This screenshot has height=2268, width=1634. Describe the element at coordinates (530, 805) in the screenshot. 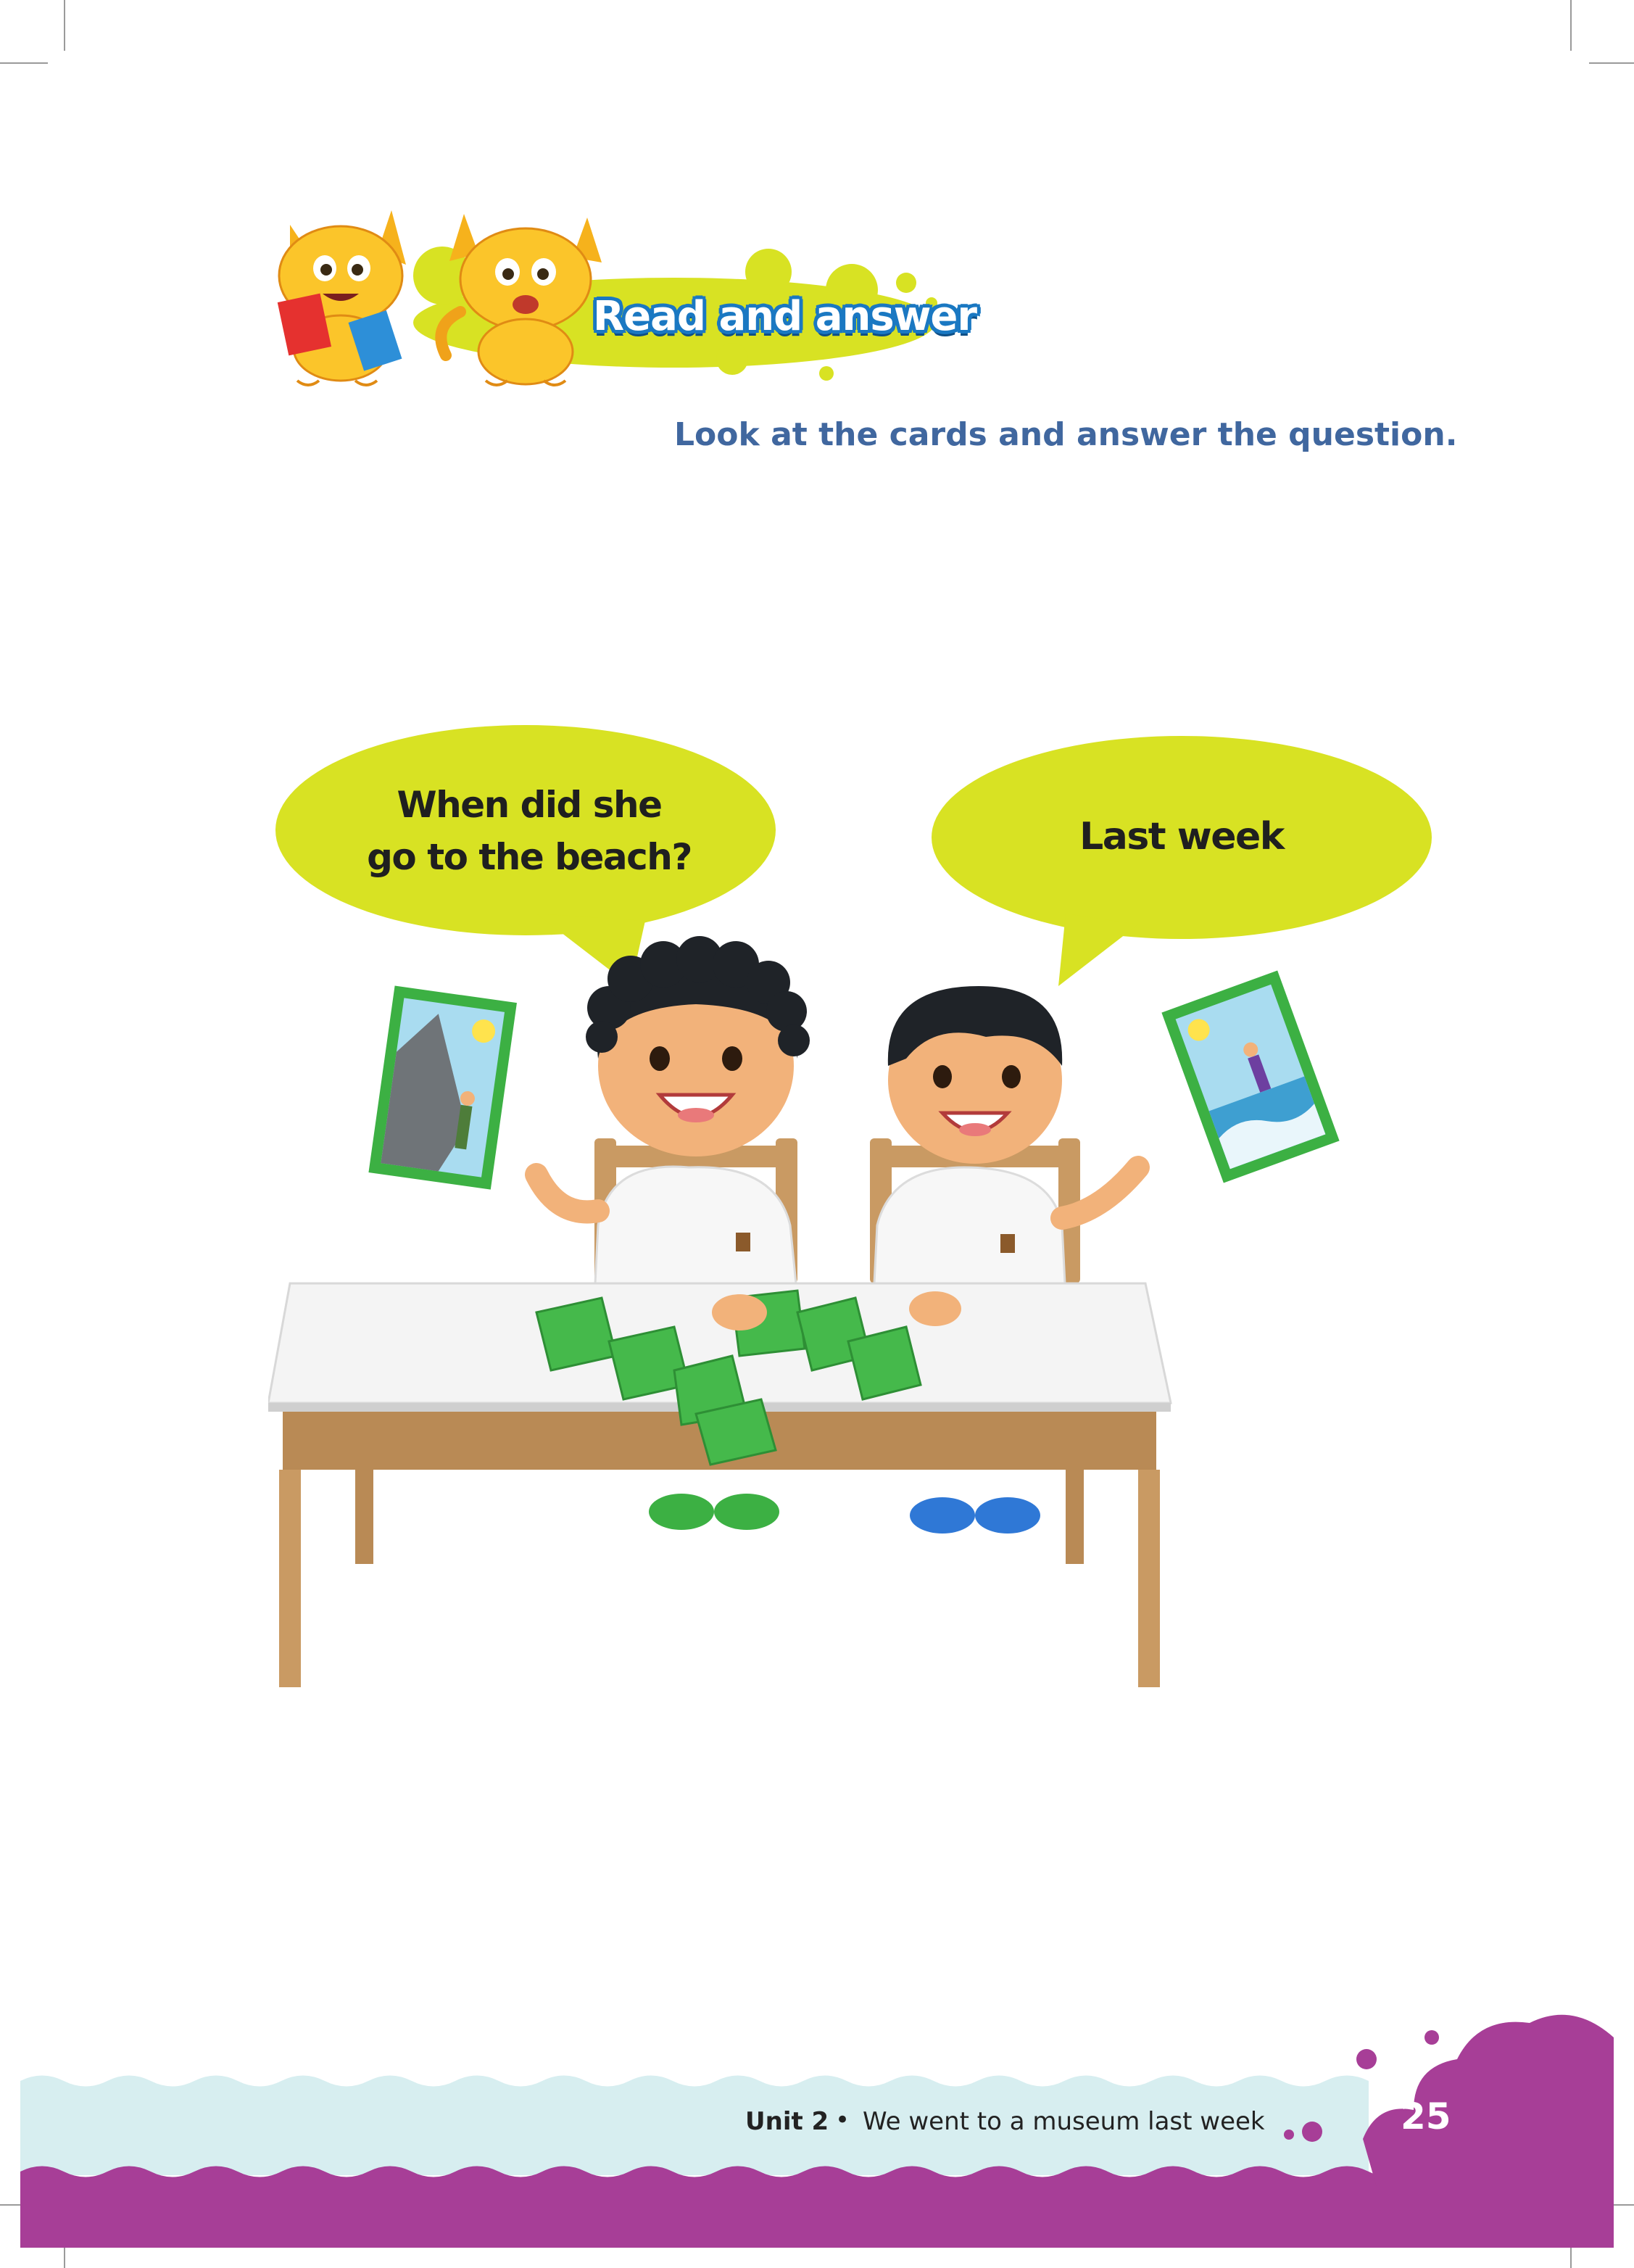

I see `question-line-1: When did she` at that location.